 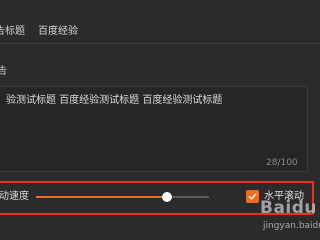 What do you see at coordinates (12, 31) in the screenshot?
I see `title-field-label: 告标题` at bounding box center [12, 31].